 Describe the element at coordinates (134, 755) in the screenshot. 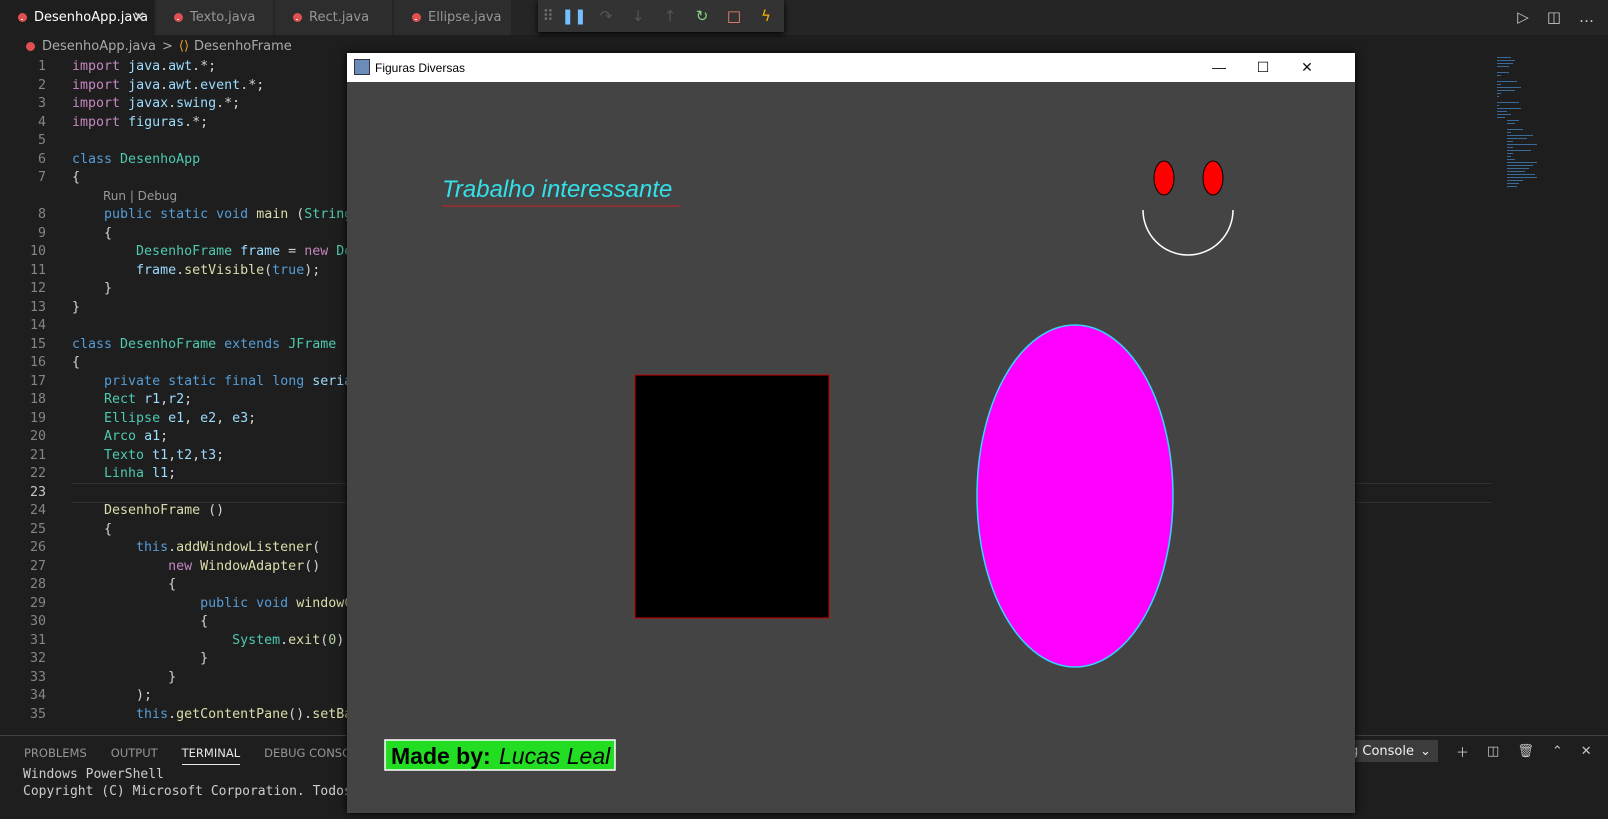

I see `tab-output: OUTPUT` at that location.